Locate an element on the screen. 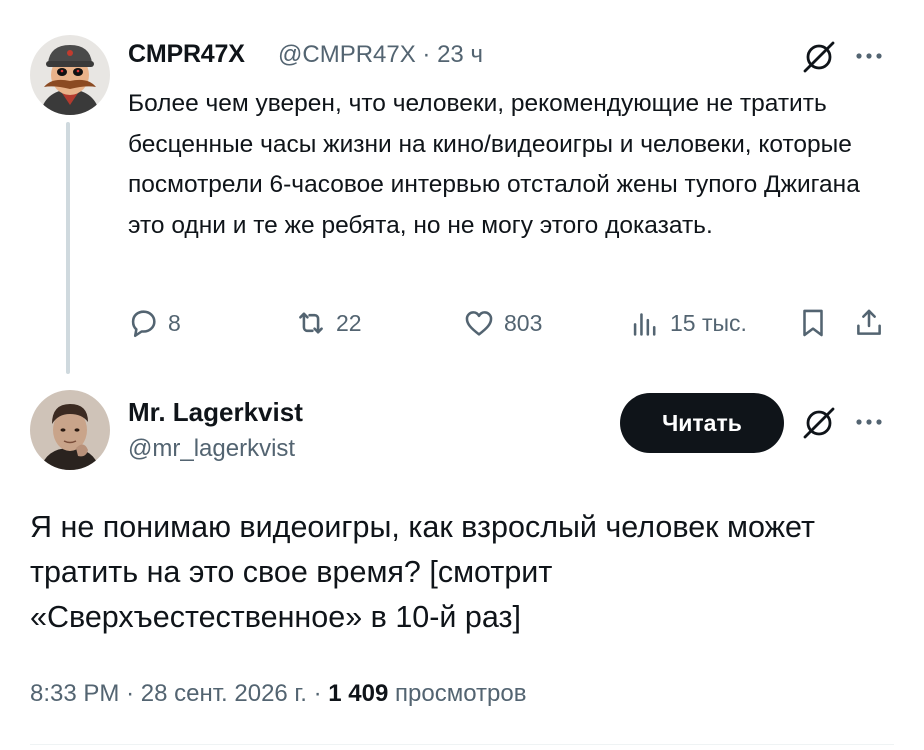 The height and width of the screenshot is (750, 924). author-meta: @CMPR47X · 23 ч is located at coordinates (380, 55).